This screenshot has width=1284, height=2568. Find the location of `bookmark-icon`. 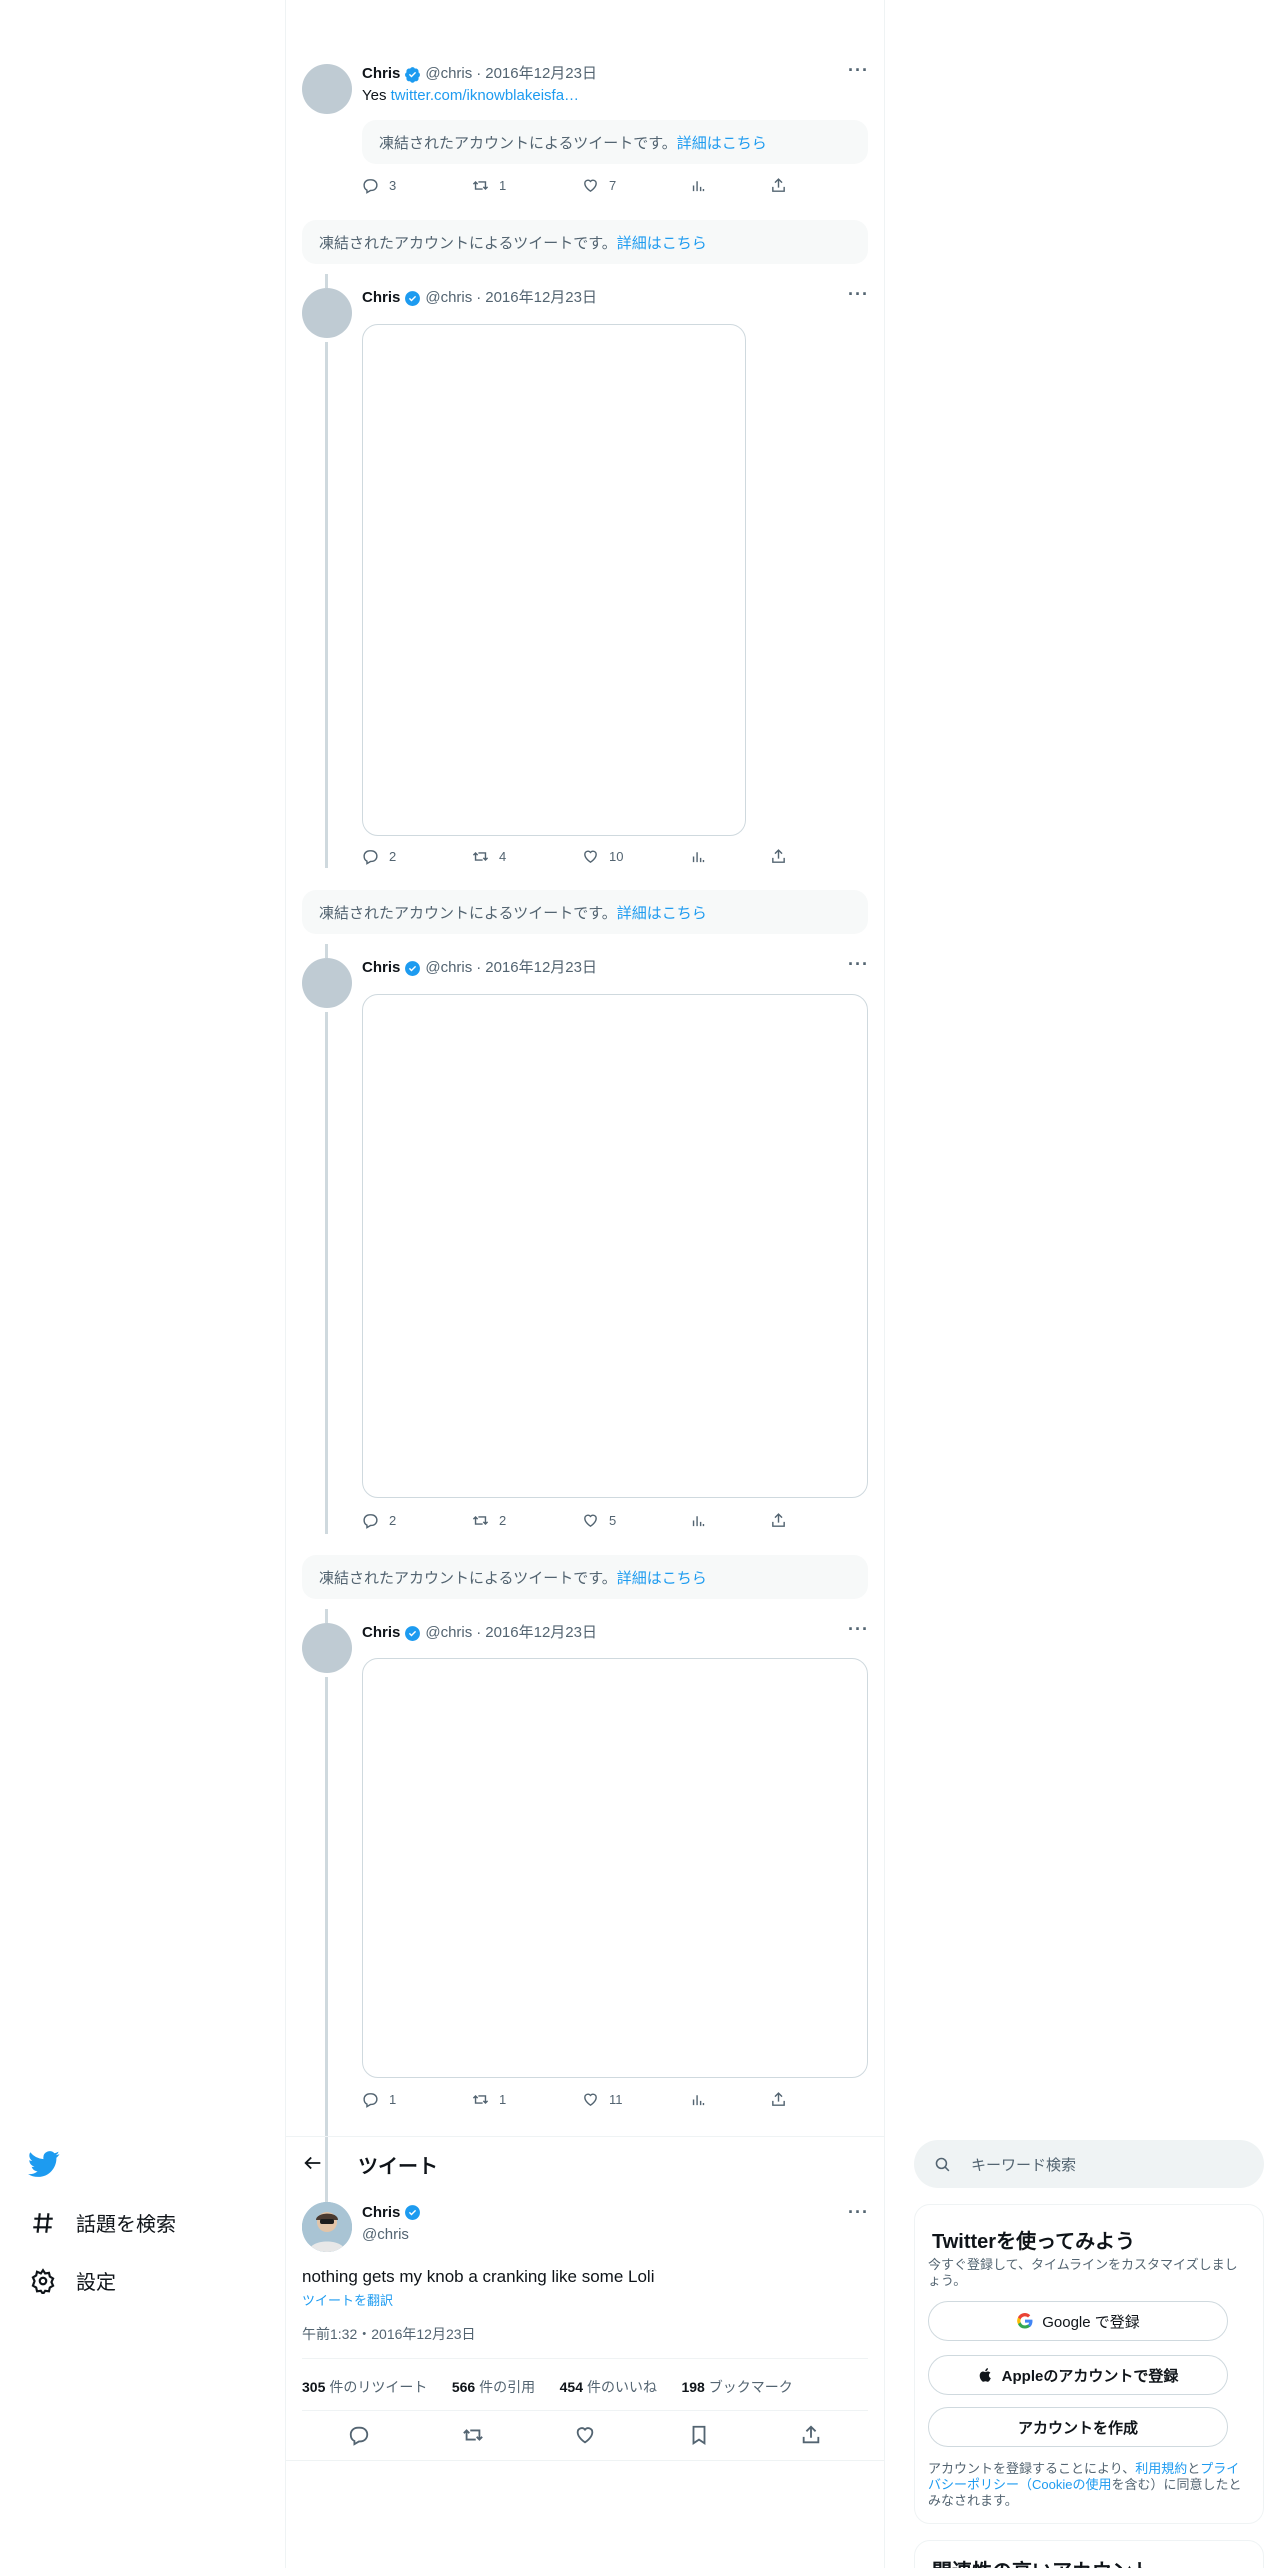

bookmark-icon is located at coordinates (699, 2435).